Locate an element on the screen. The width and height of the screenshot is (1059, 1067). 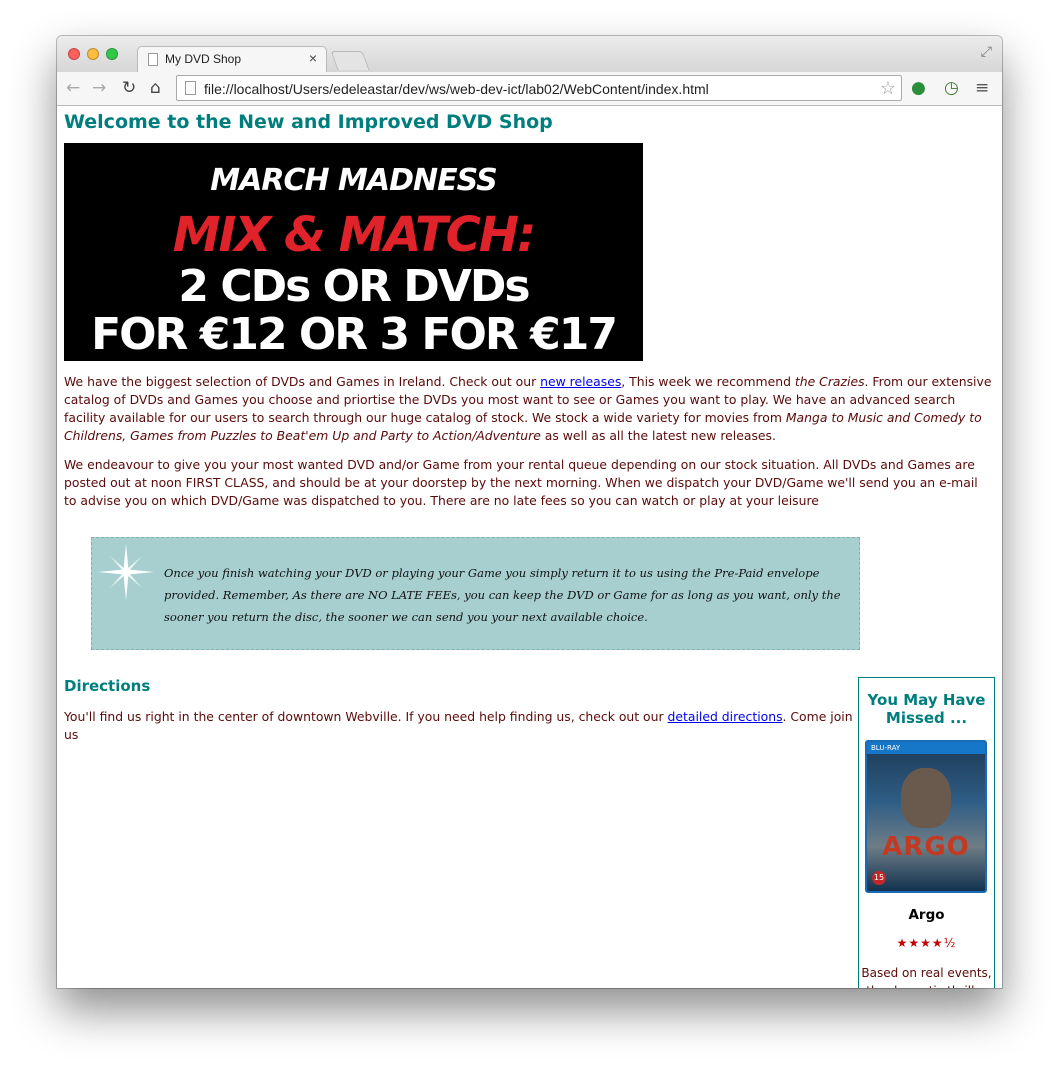
recommendation-text: the Crazies is located at coordinates (829, 381).